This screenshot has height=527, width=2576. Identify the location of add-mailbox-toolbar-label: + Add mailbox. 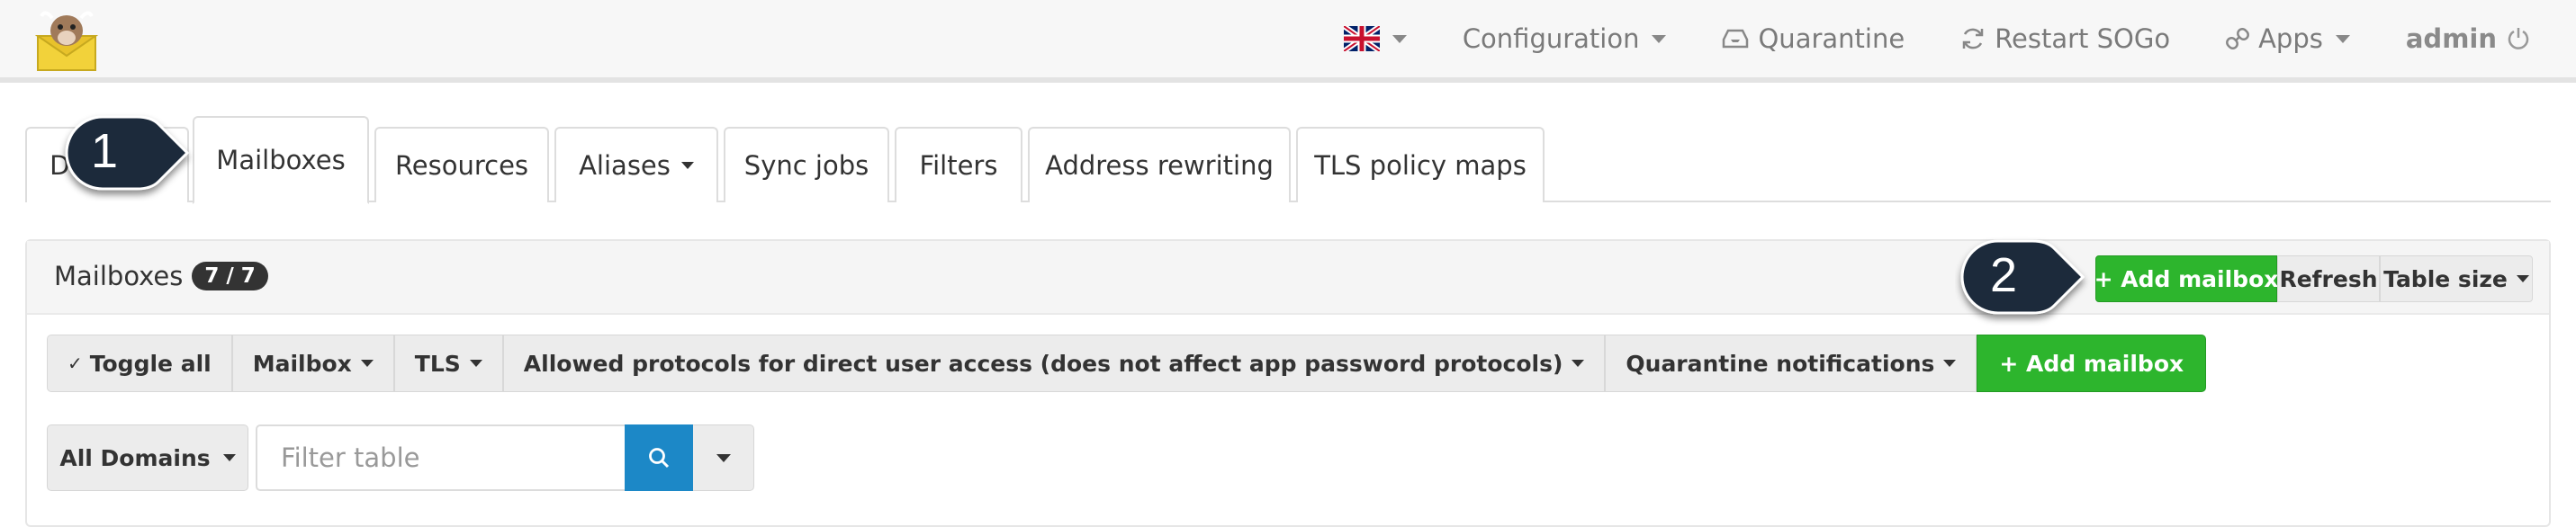
(2091, 363).